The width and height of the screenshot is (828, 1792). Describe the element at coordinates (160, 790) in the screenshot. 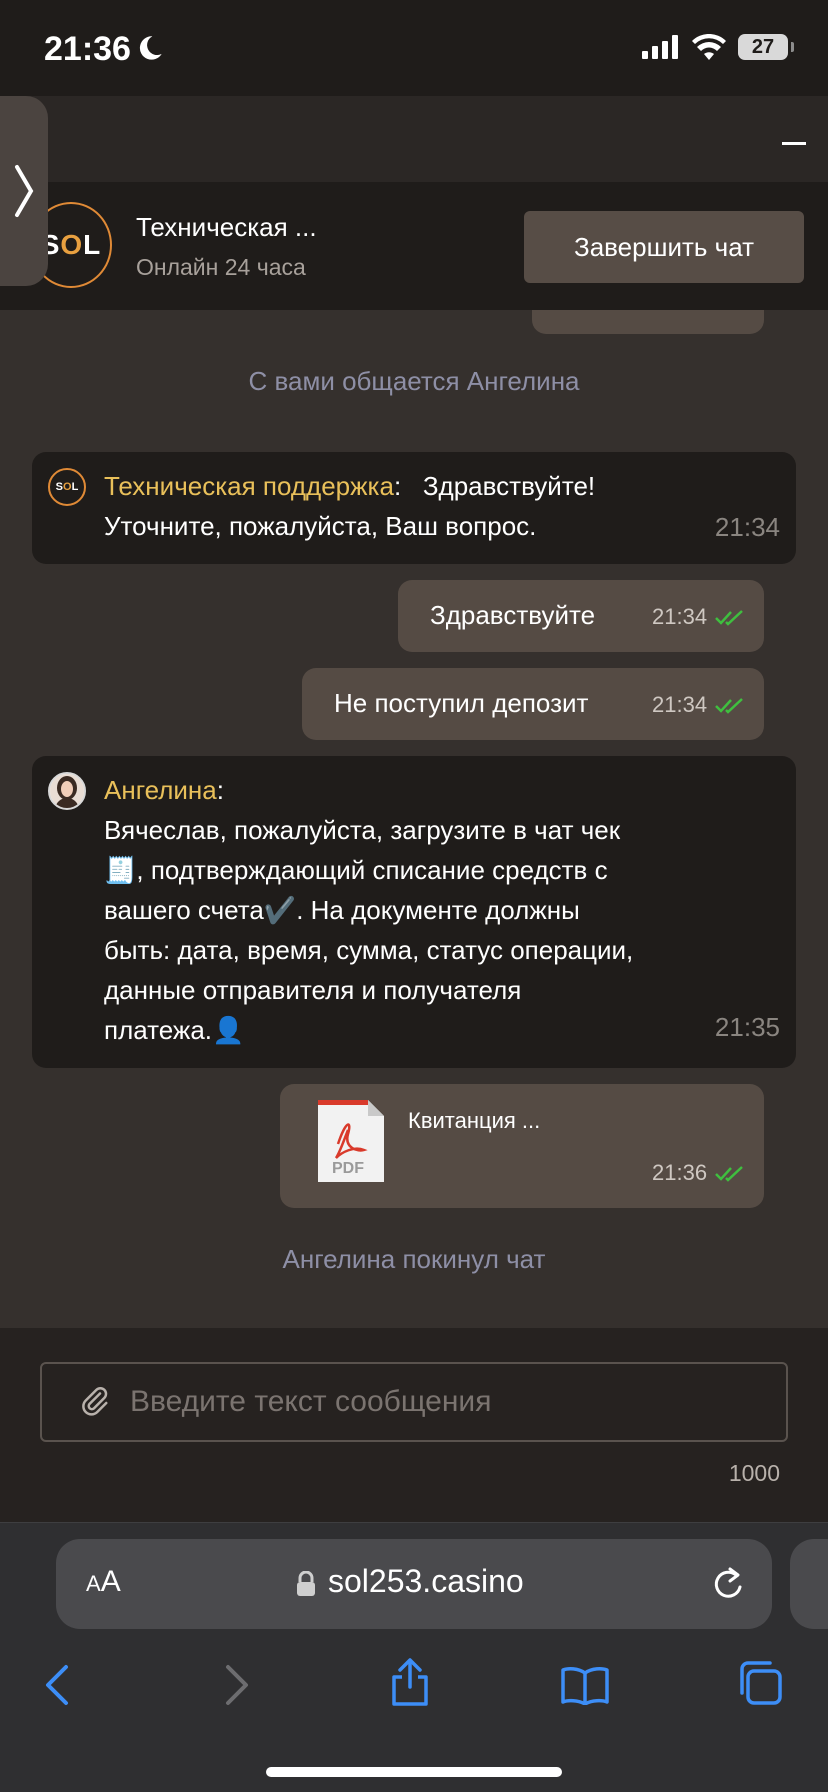

I see `message-sender: Ангелина` at that location.